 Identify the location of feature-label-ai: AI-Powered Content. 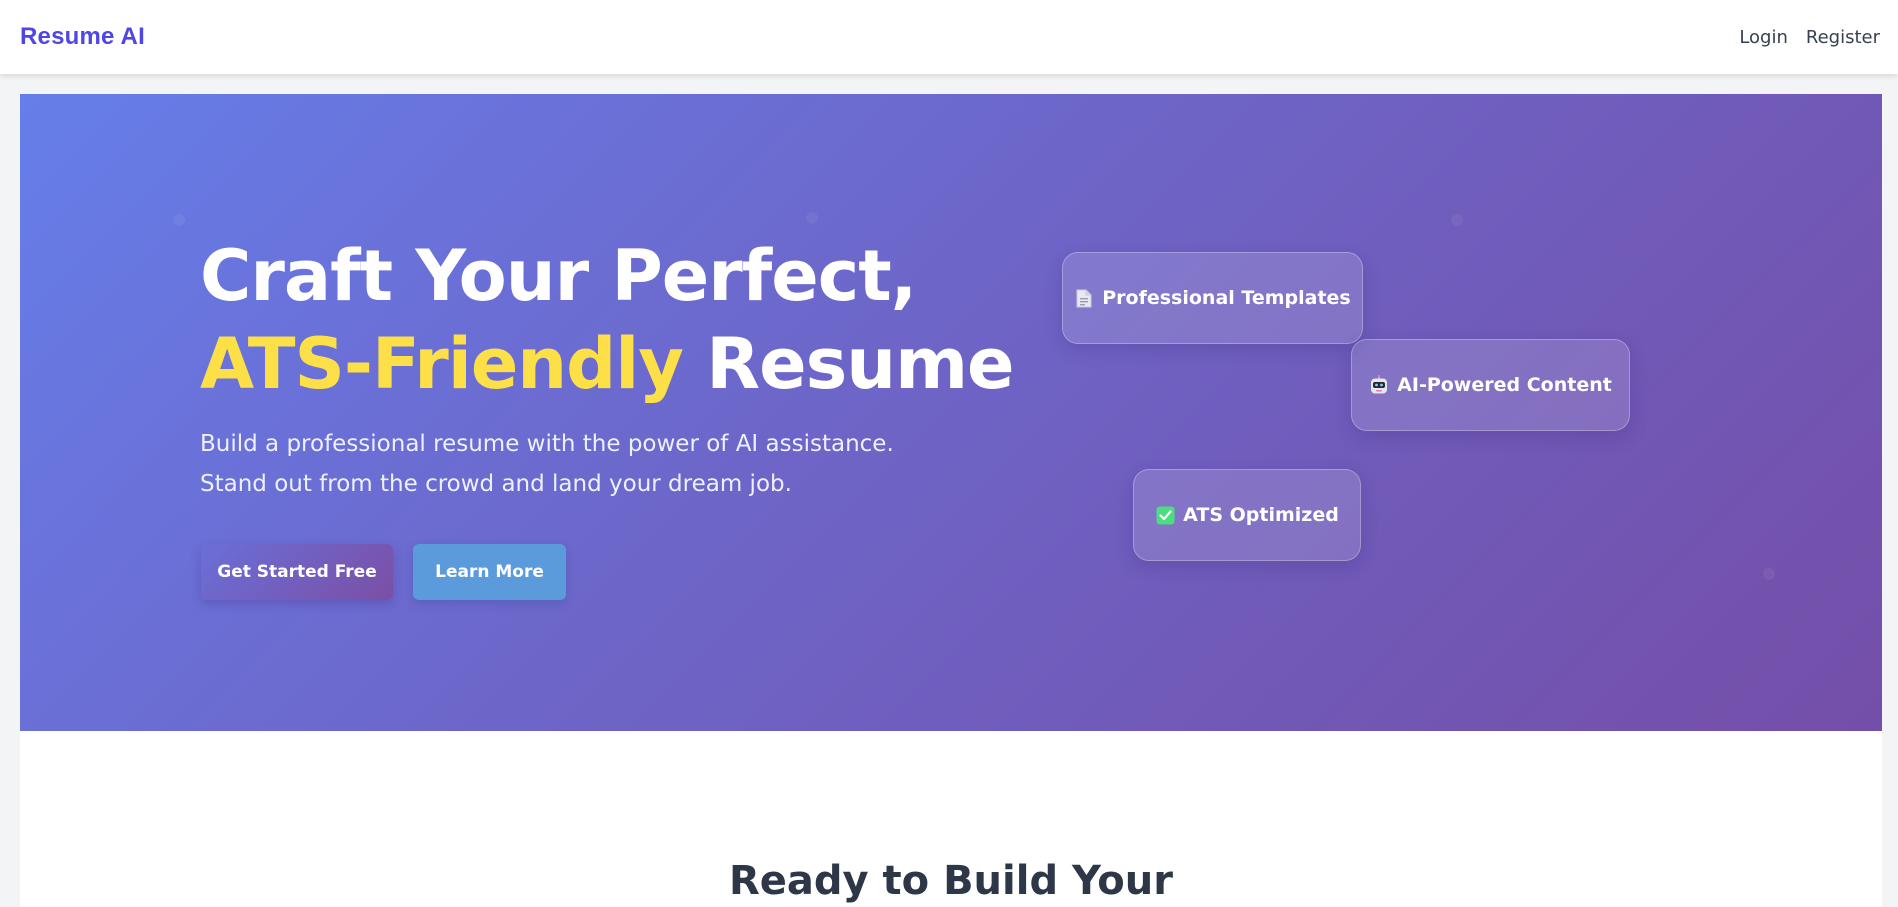
(1504, 385).